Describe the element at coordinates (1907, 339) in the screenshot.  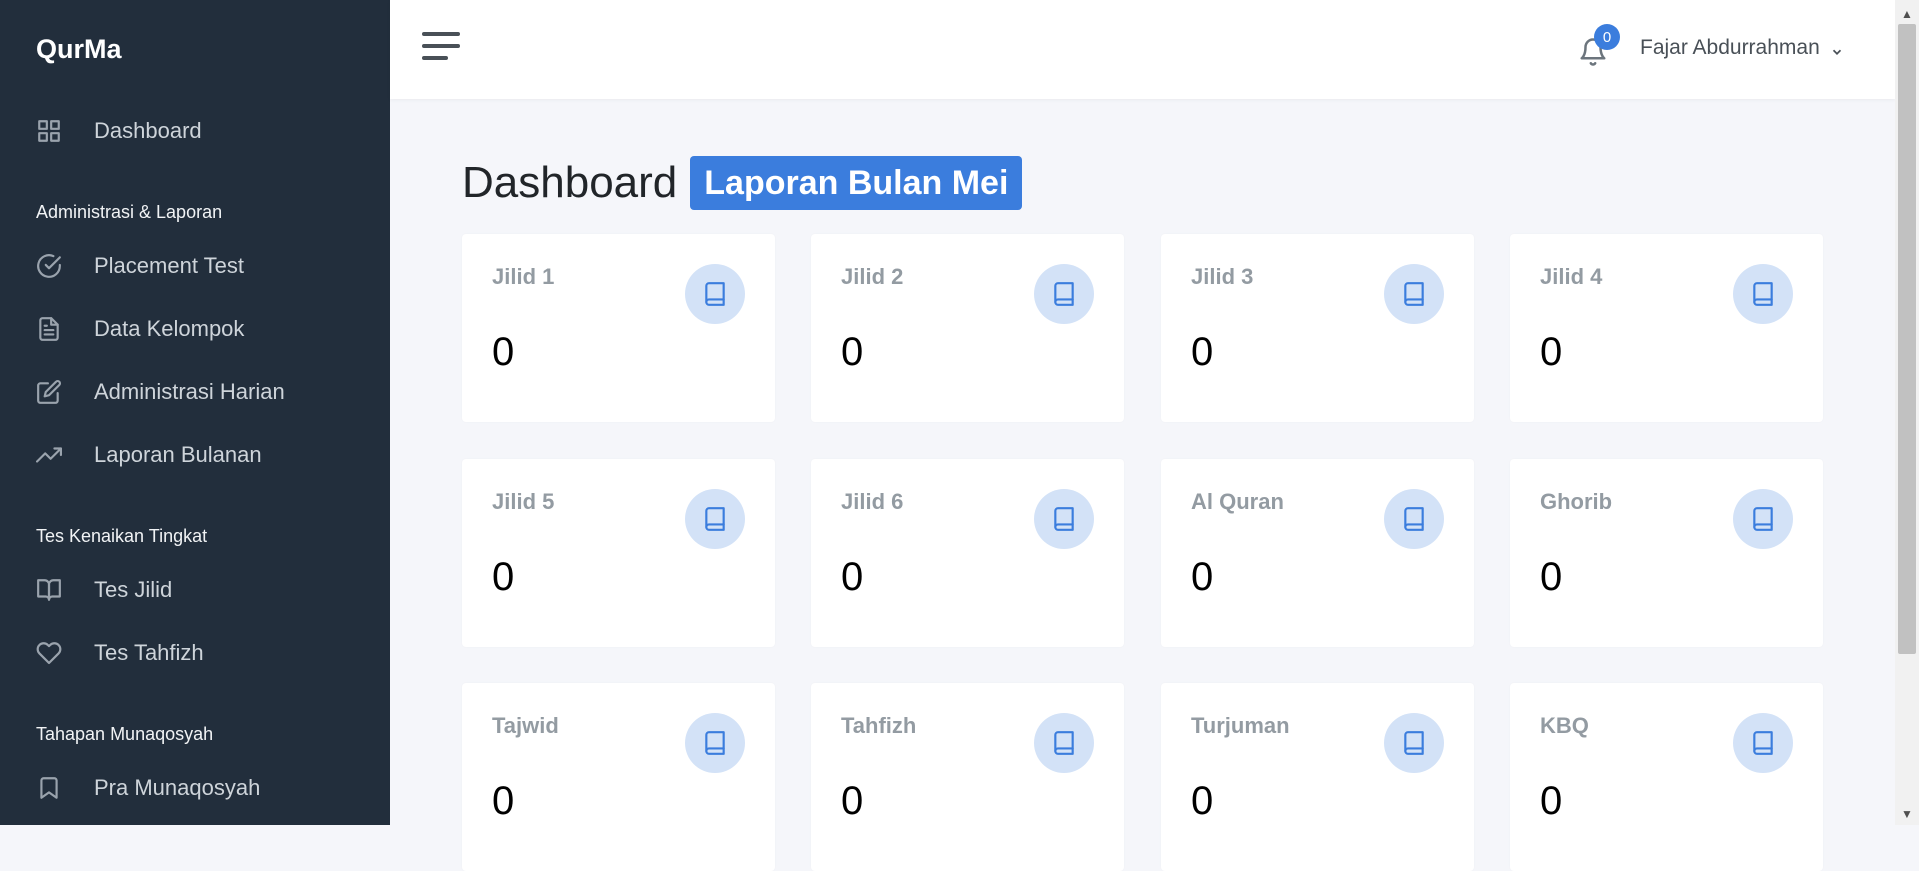
I see `scrollbar-thumb` at that location.